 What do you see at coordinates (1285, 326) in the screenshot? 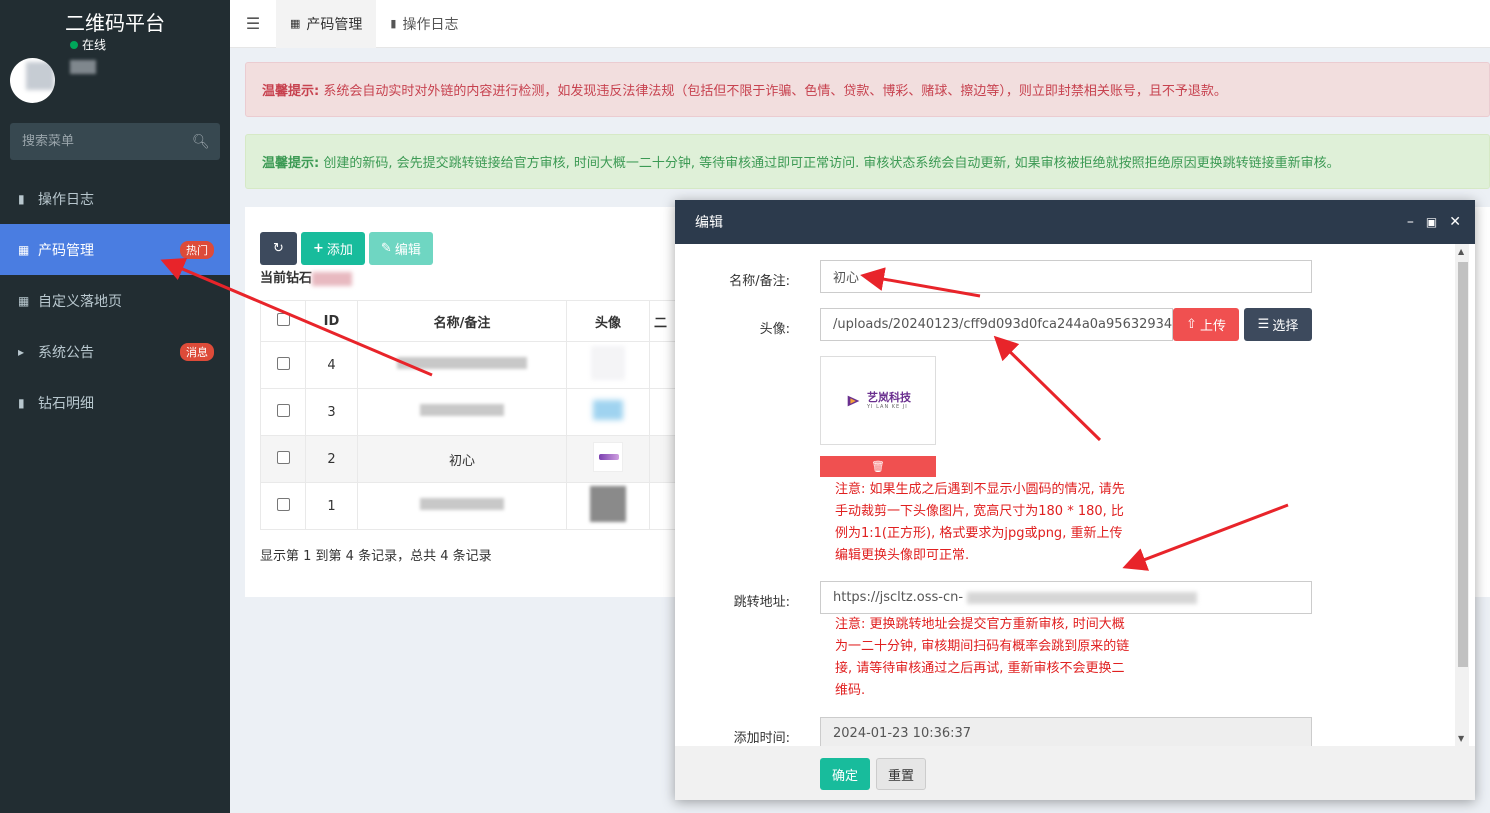
I see `choose-label: 选择` at bounding box center [1285, 326].